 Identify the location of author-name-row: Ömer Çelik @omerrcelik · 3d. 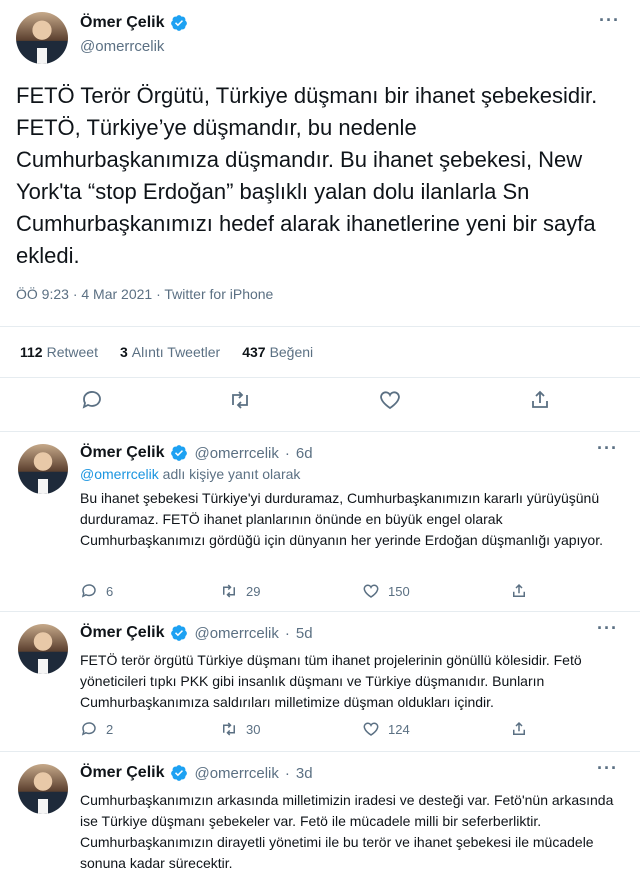
(196, 773).